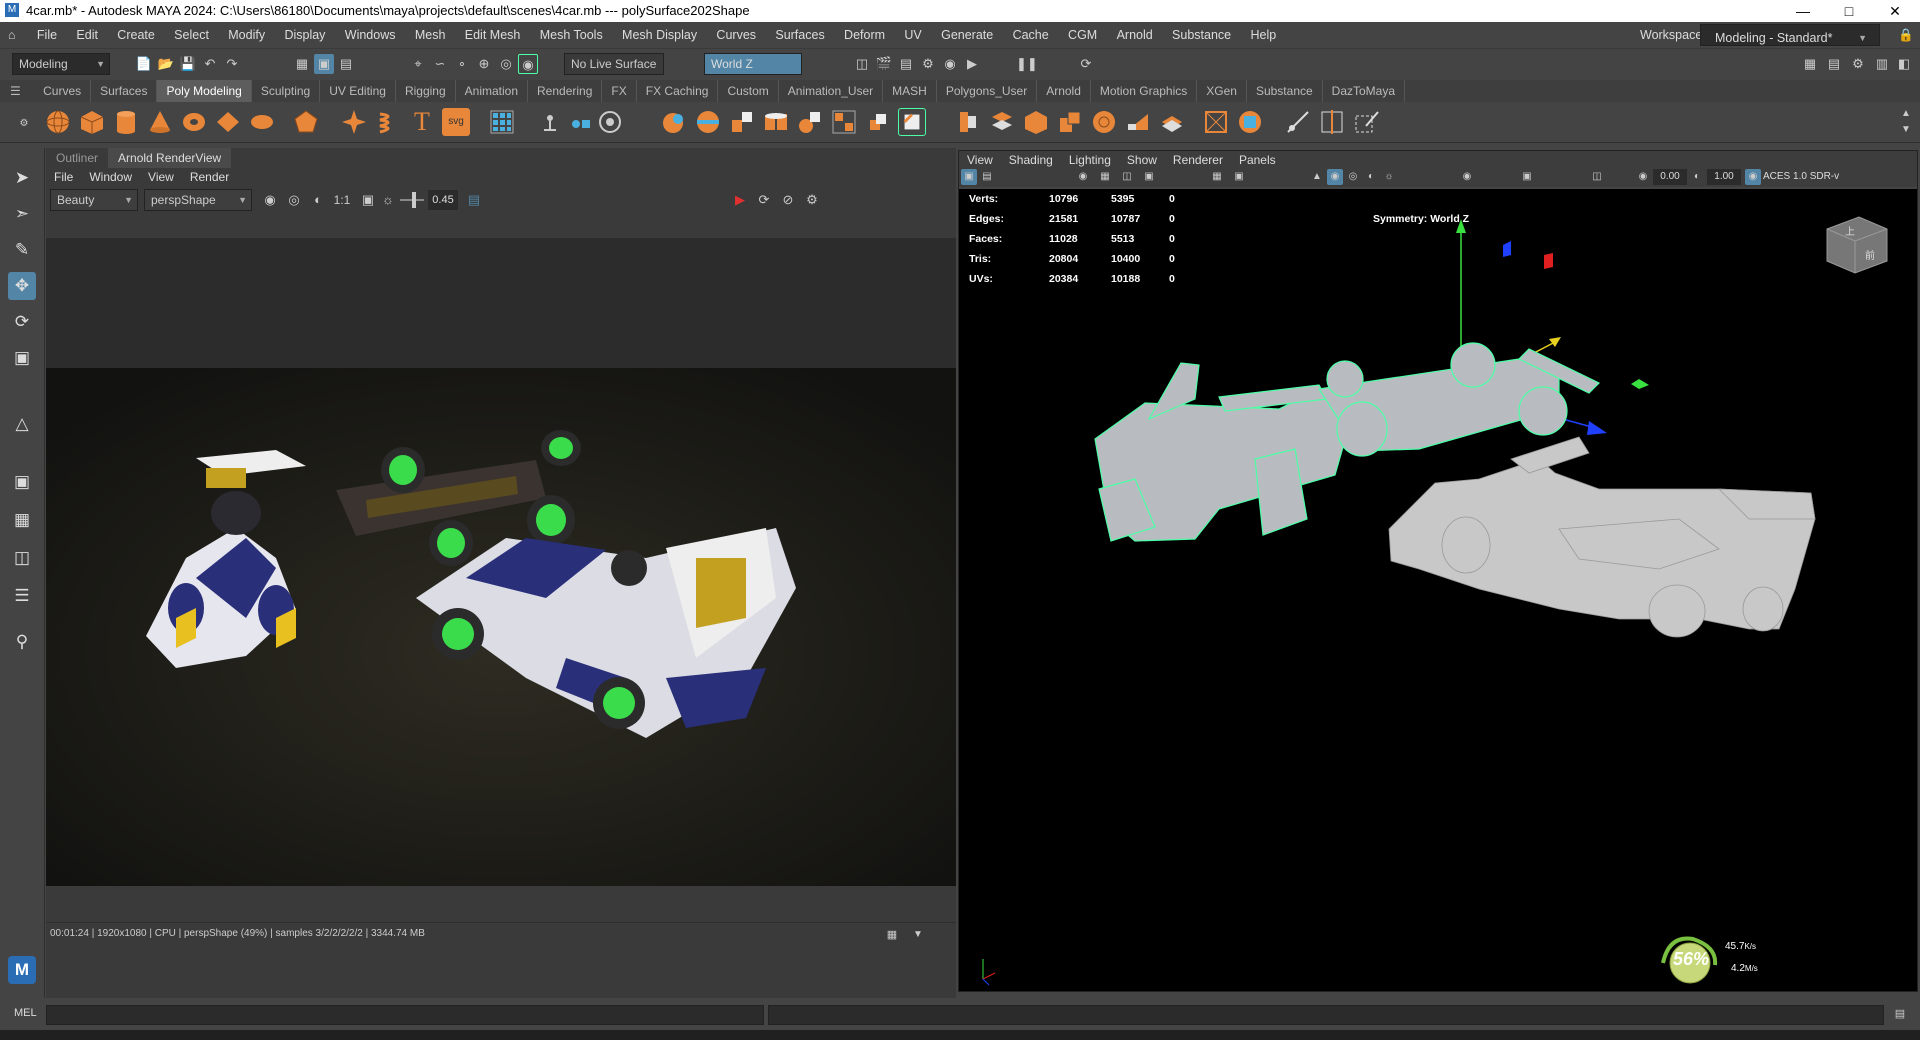 The height and width of the screenshot is (1040, 1920). I want to click on shelf-tab-poly-modeling: Poly Modeling, so click(204, 91).